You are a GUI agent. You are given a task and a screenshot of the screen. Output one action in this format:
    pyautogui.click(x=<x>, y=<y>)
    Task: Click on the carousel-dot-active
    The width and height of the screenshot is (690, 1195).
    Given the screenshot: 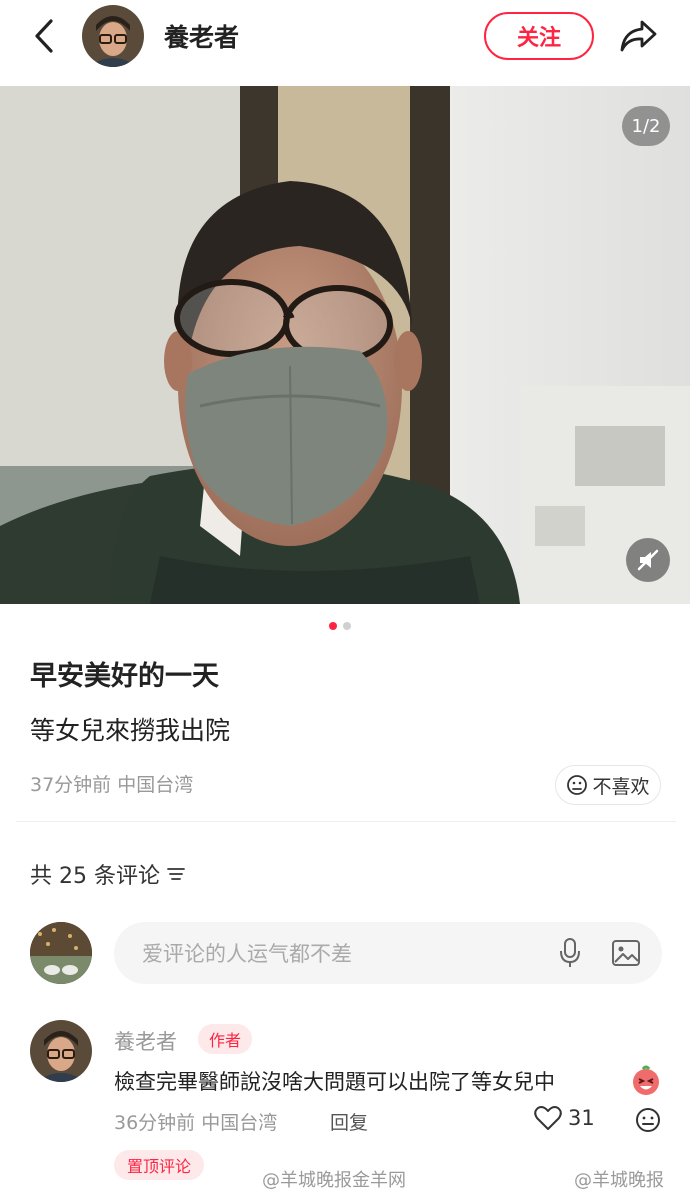 What is the action you would take?
    pyautogui.click(x=333, y=626)
    